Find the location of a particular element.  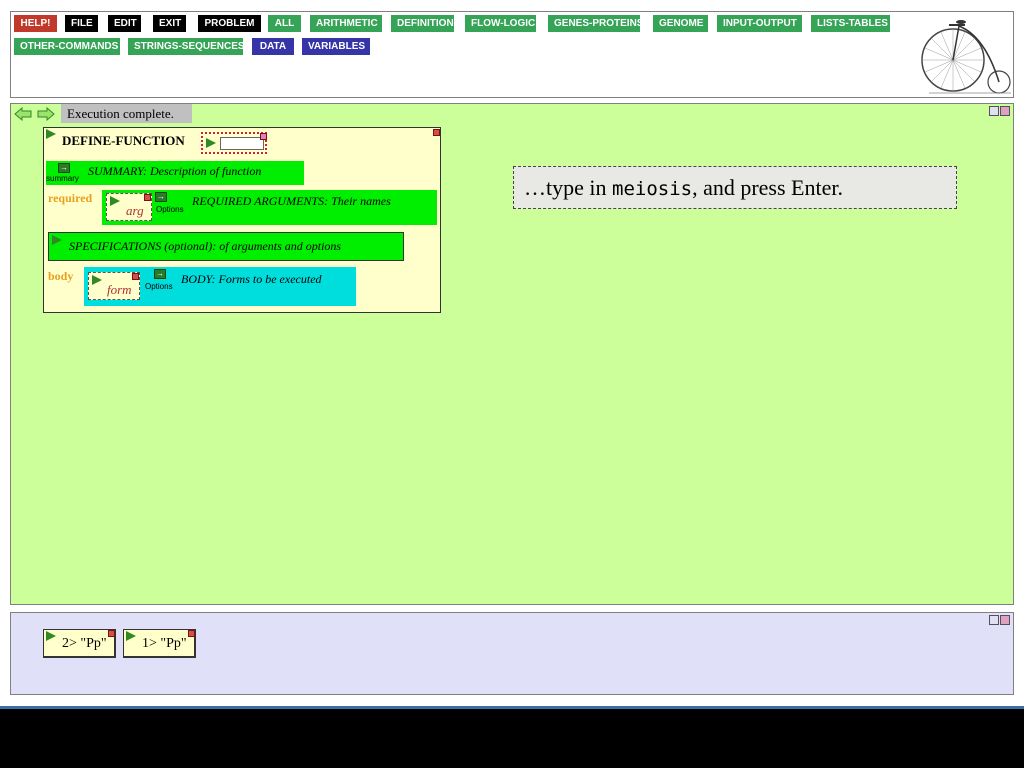

taskbar is located at coordinates (512, 737).